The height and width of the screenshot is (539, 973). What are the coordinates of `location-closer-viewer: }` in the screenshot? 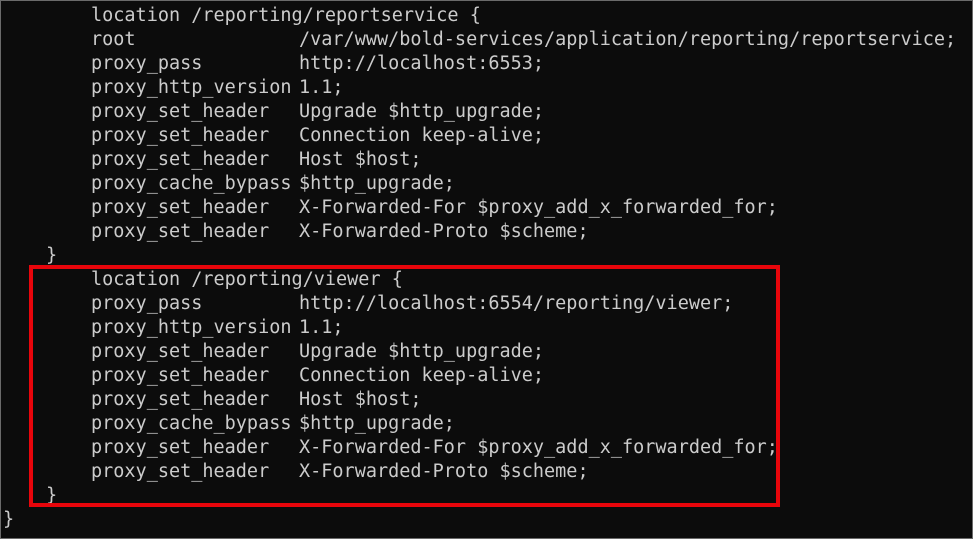 It's located at (52, 495).